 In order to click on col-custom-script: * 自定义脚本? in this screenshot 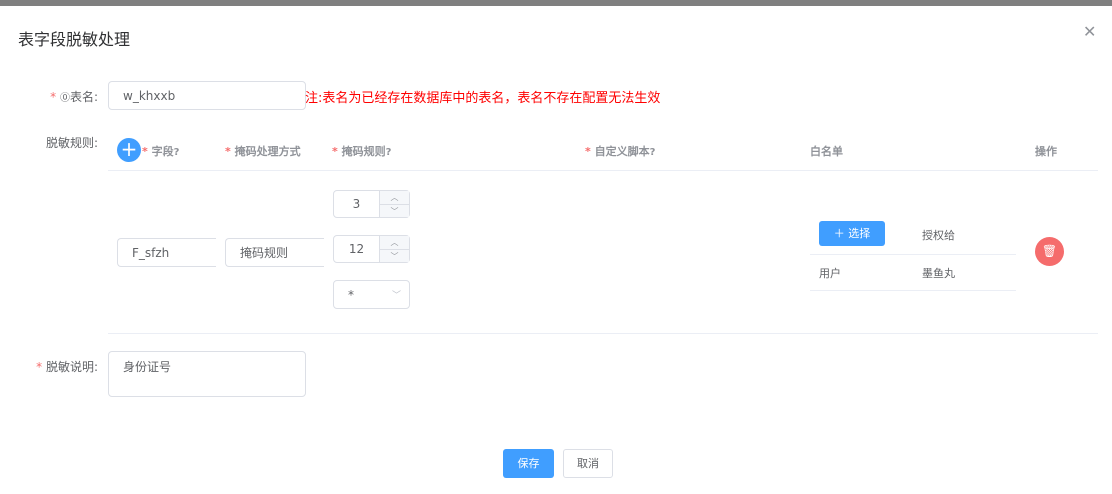, I will do `click(620, 151)`.